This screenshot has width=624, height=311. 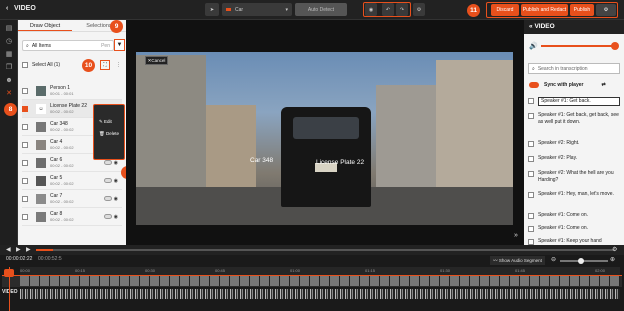 What do you see at coordinates (574, 68) in the screenshot?
I see `transcription-search-input: ⌕ Search in transcription` at bounding box center [574, 68].